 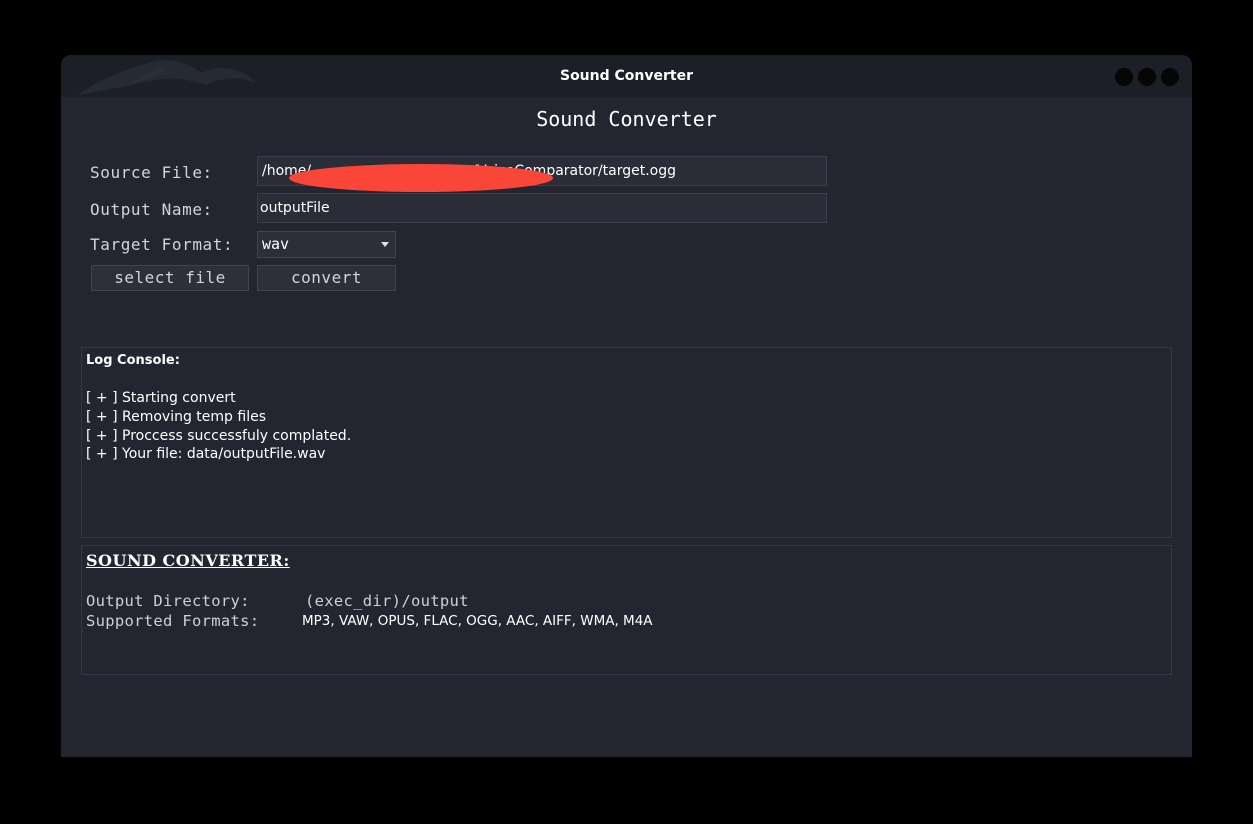 What do you see at coordinates (626, 119) in the screenshot?
I see `app-heading: Sound Converter` at bounding box center [626, 119].